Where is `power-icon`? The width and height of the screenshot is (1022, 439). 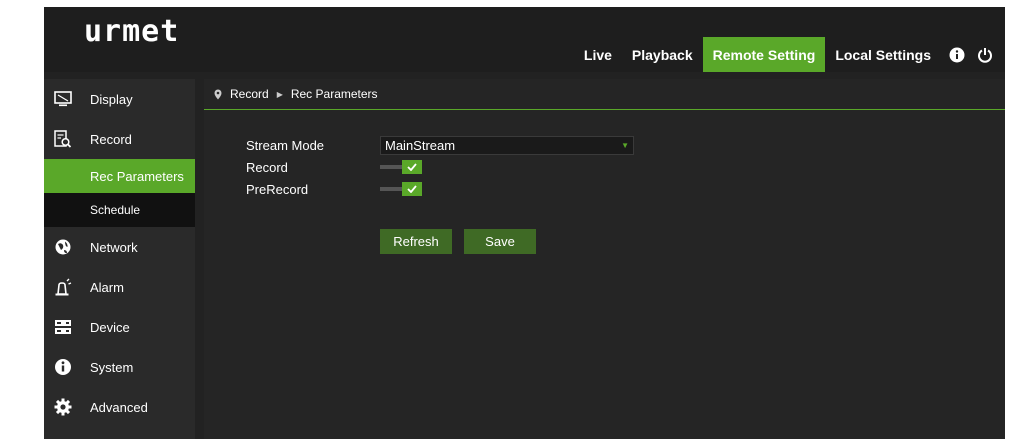 power-icon is located at coordinates (985, 55).